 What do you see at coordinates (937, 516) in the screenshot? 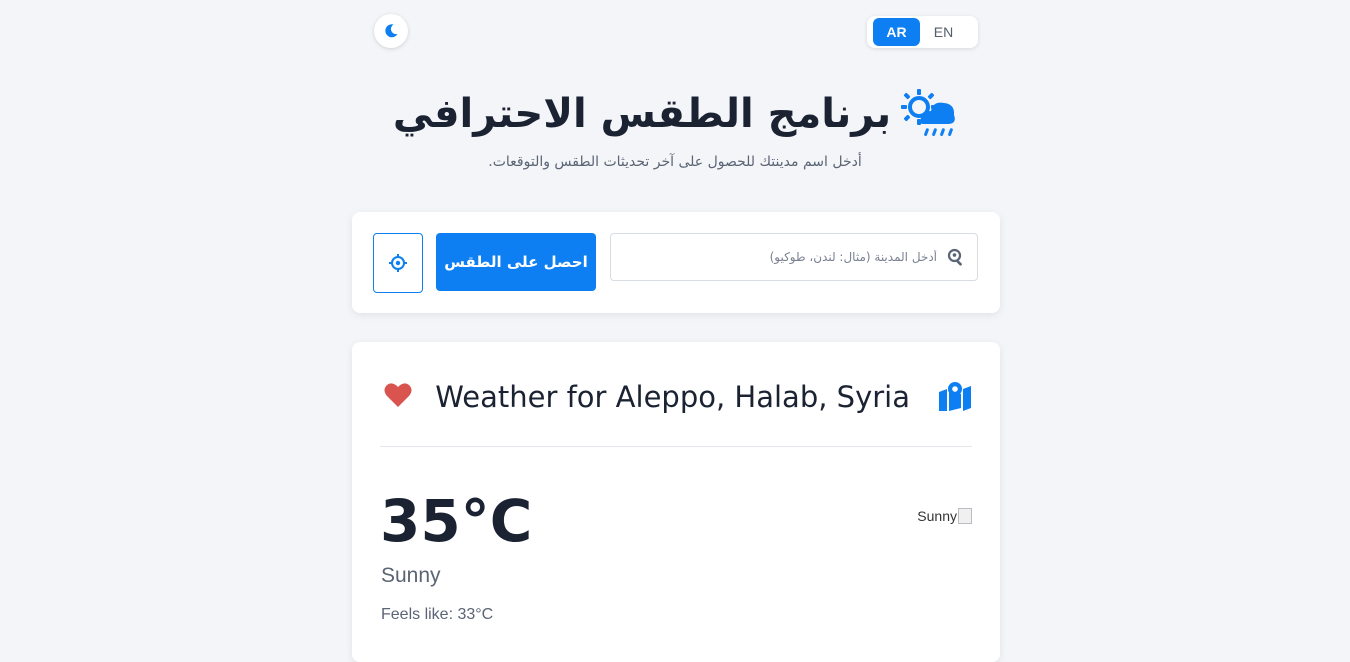
I see `weather-image-alt: Sunny` at bounding box center [937, 516].